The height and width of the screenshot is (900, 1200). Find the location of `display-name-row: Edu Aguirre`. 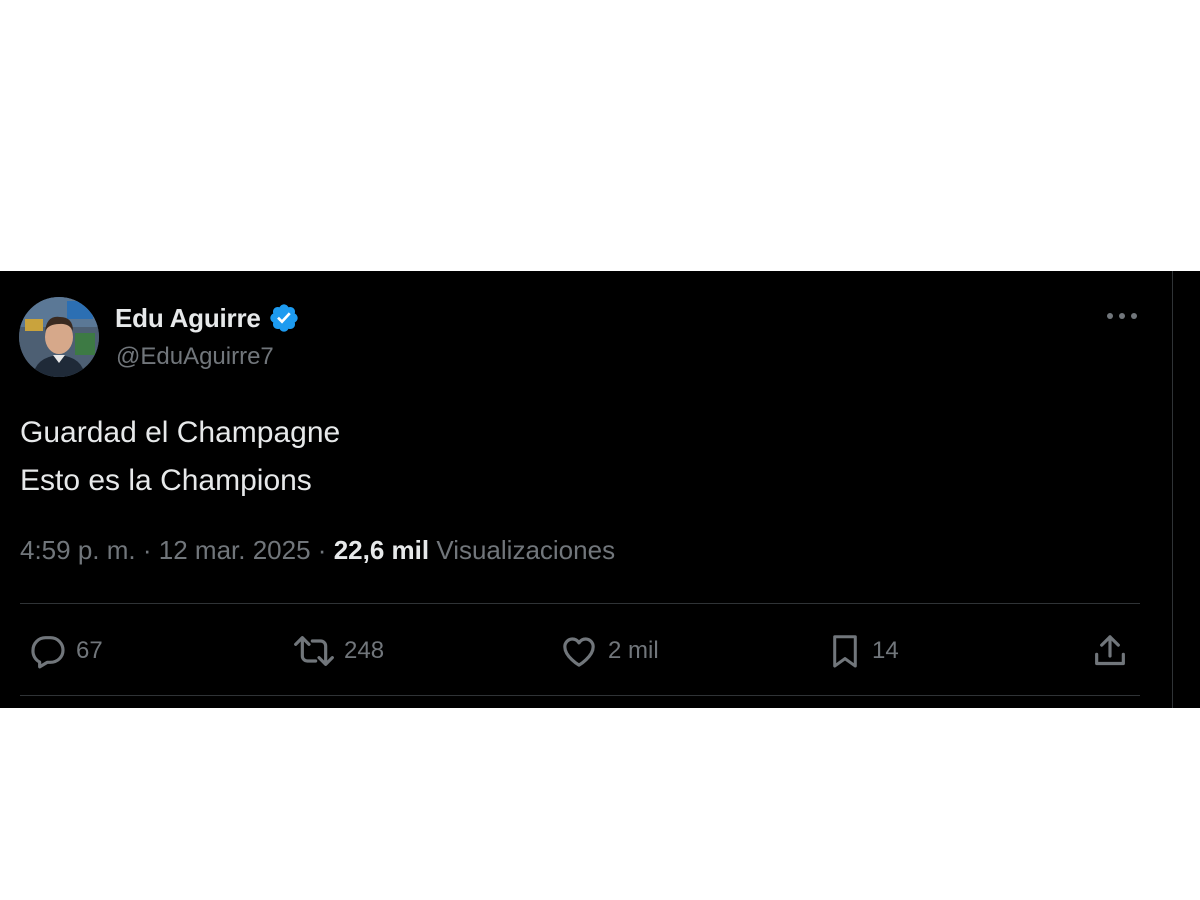

display-name-row: Edu Aguirre is located at coordinates (207, 318).